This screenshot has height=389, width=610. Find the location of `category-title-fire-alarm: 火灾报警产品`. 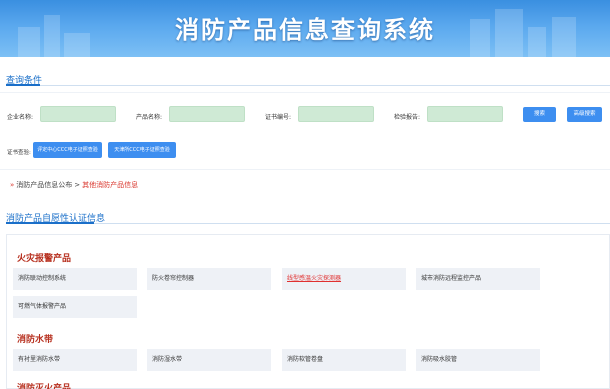

category-title-fire-alarm: 火灾报警产品 is located at coordinates (44, 259).